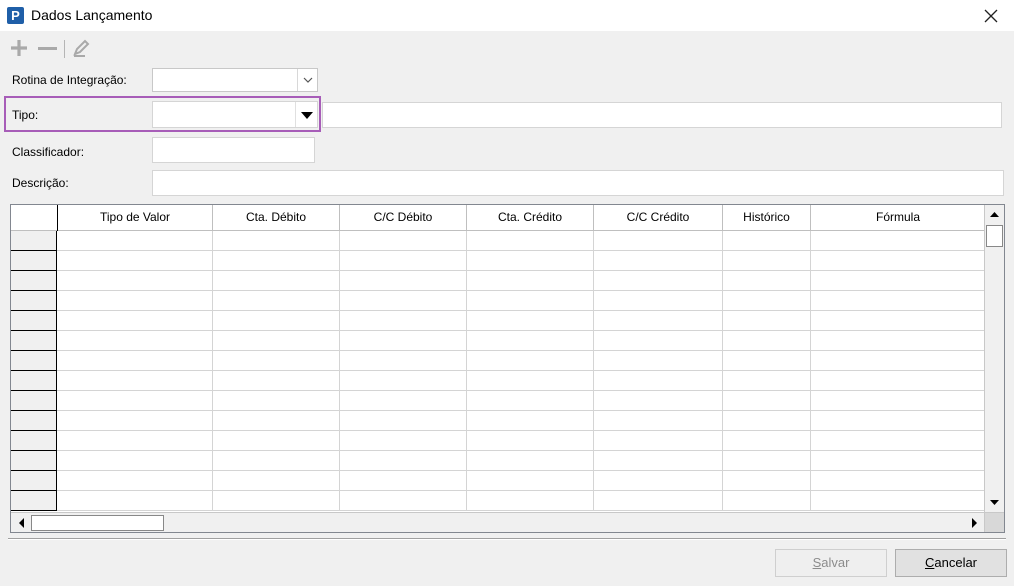 This screenshot has height=586, width=1014. I want to click on rotina-select, so click(235, 80).